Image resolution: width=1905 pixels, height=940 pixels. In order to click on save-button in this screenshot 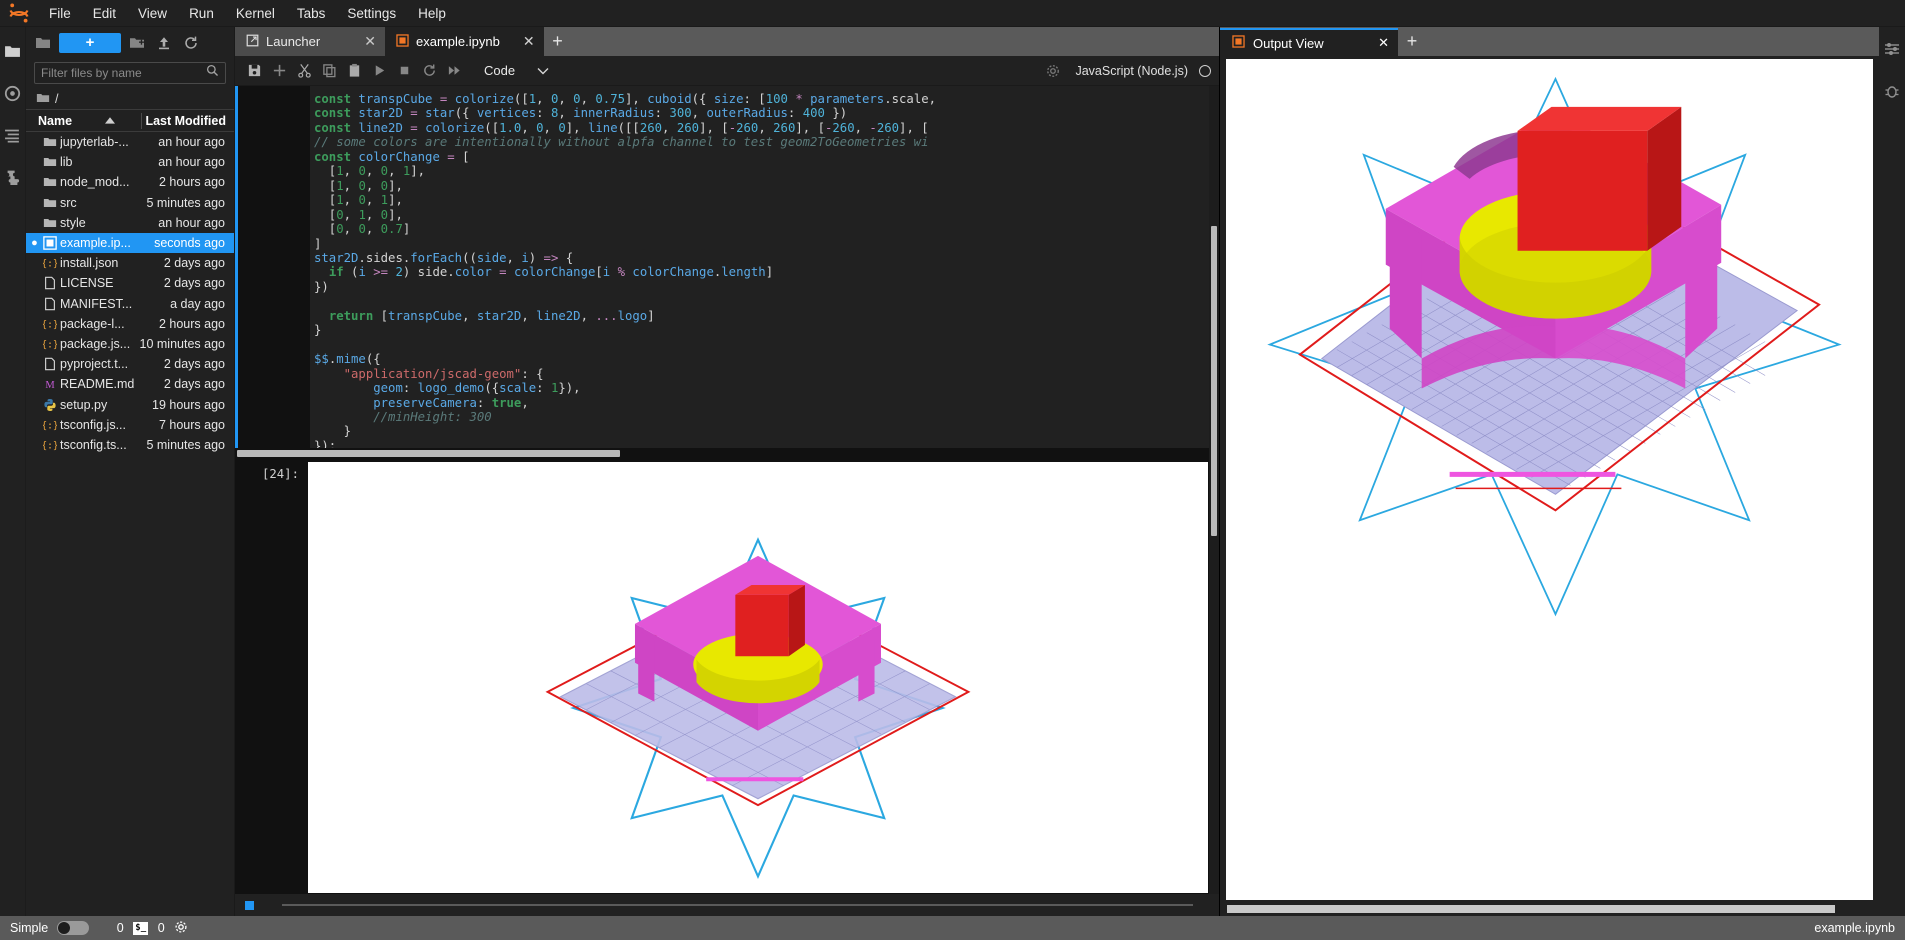, I will do `click(254, 70)`.